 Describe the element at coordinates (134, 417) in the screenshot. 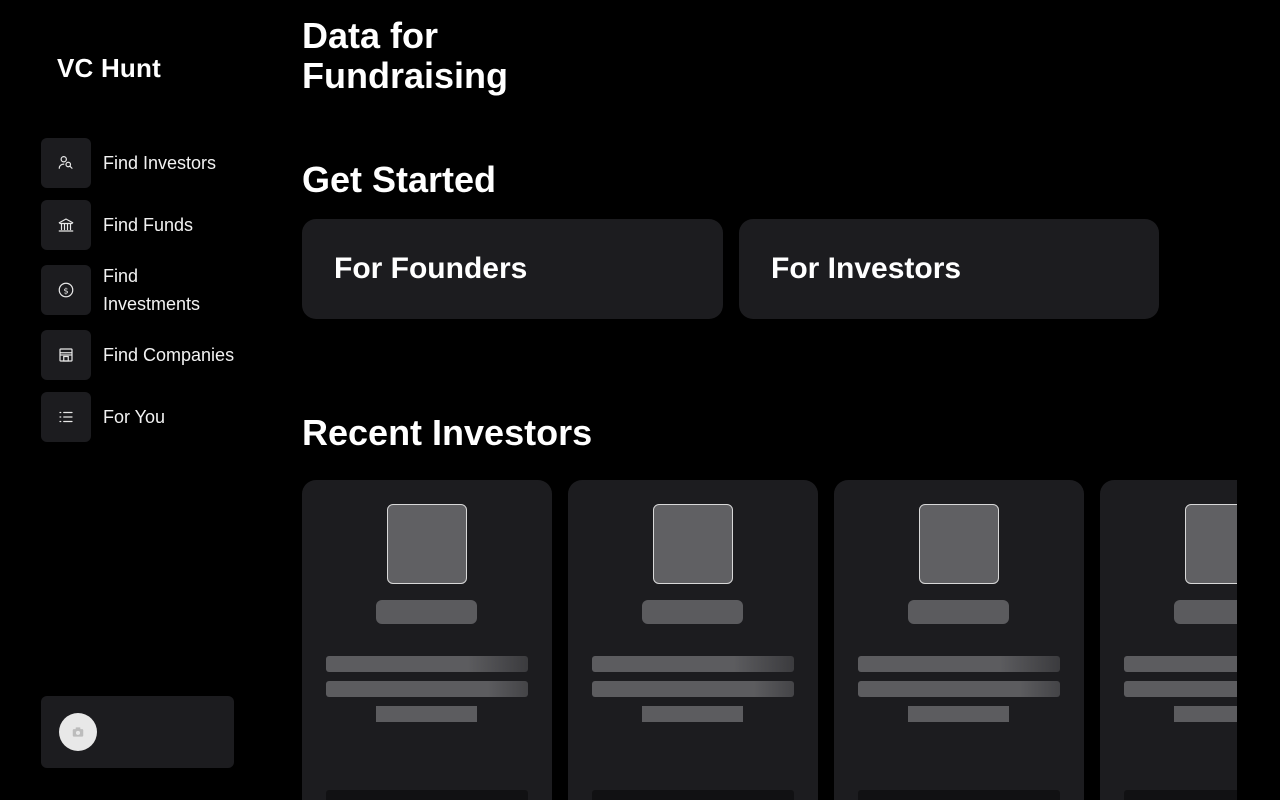

I see `sidebar-item-label: For You` at that location.